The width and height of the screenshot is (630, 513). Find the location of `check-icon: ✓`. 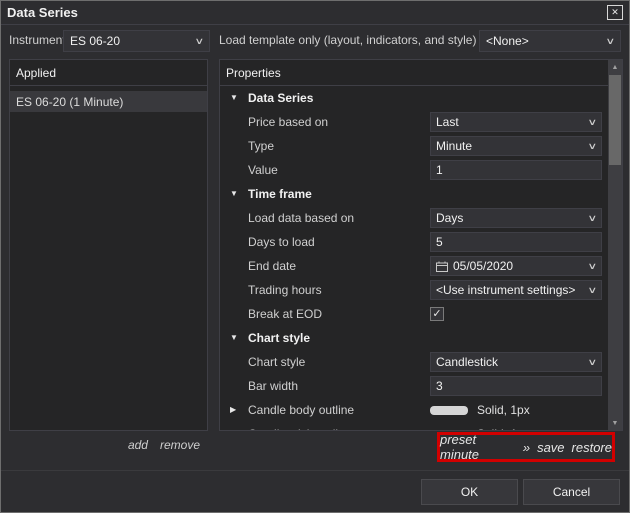

check-icon: ✓ is located at coordinates (437, 313).